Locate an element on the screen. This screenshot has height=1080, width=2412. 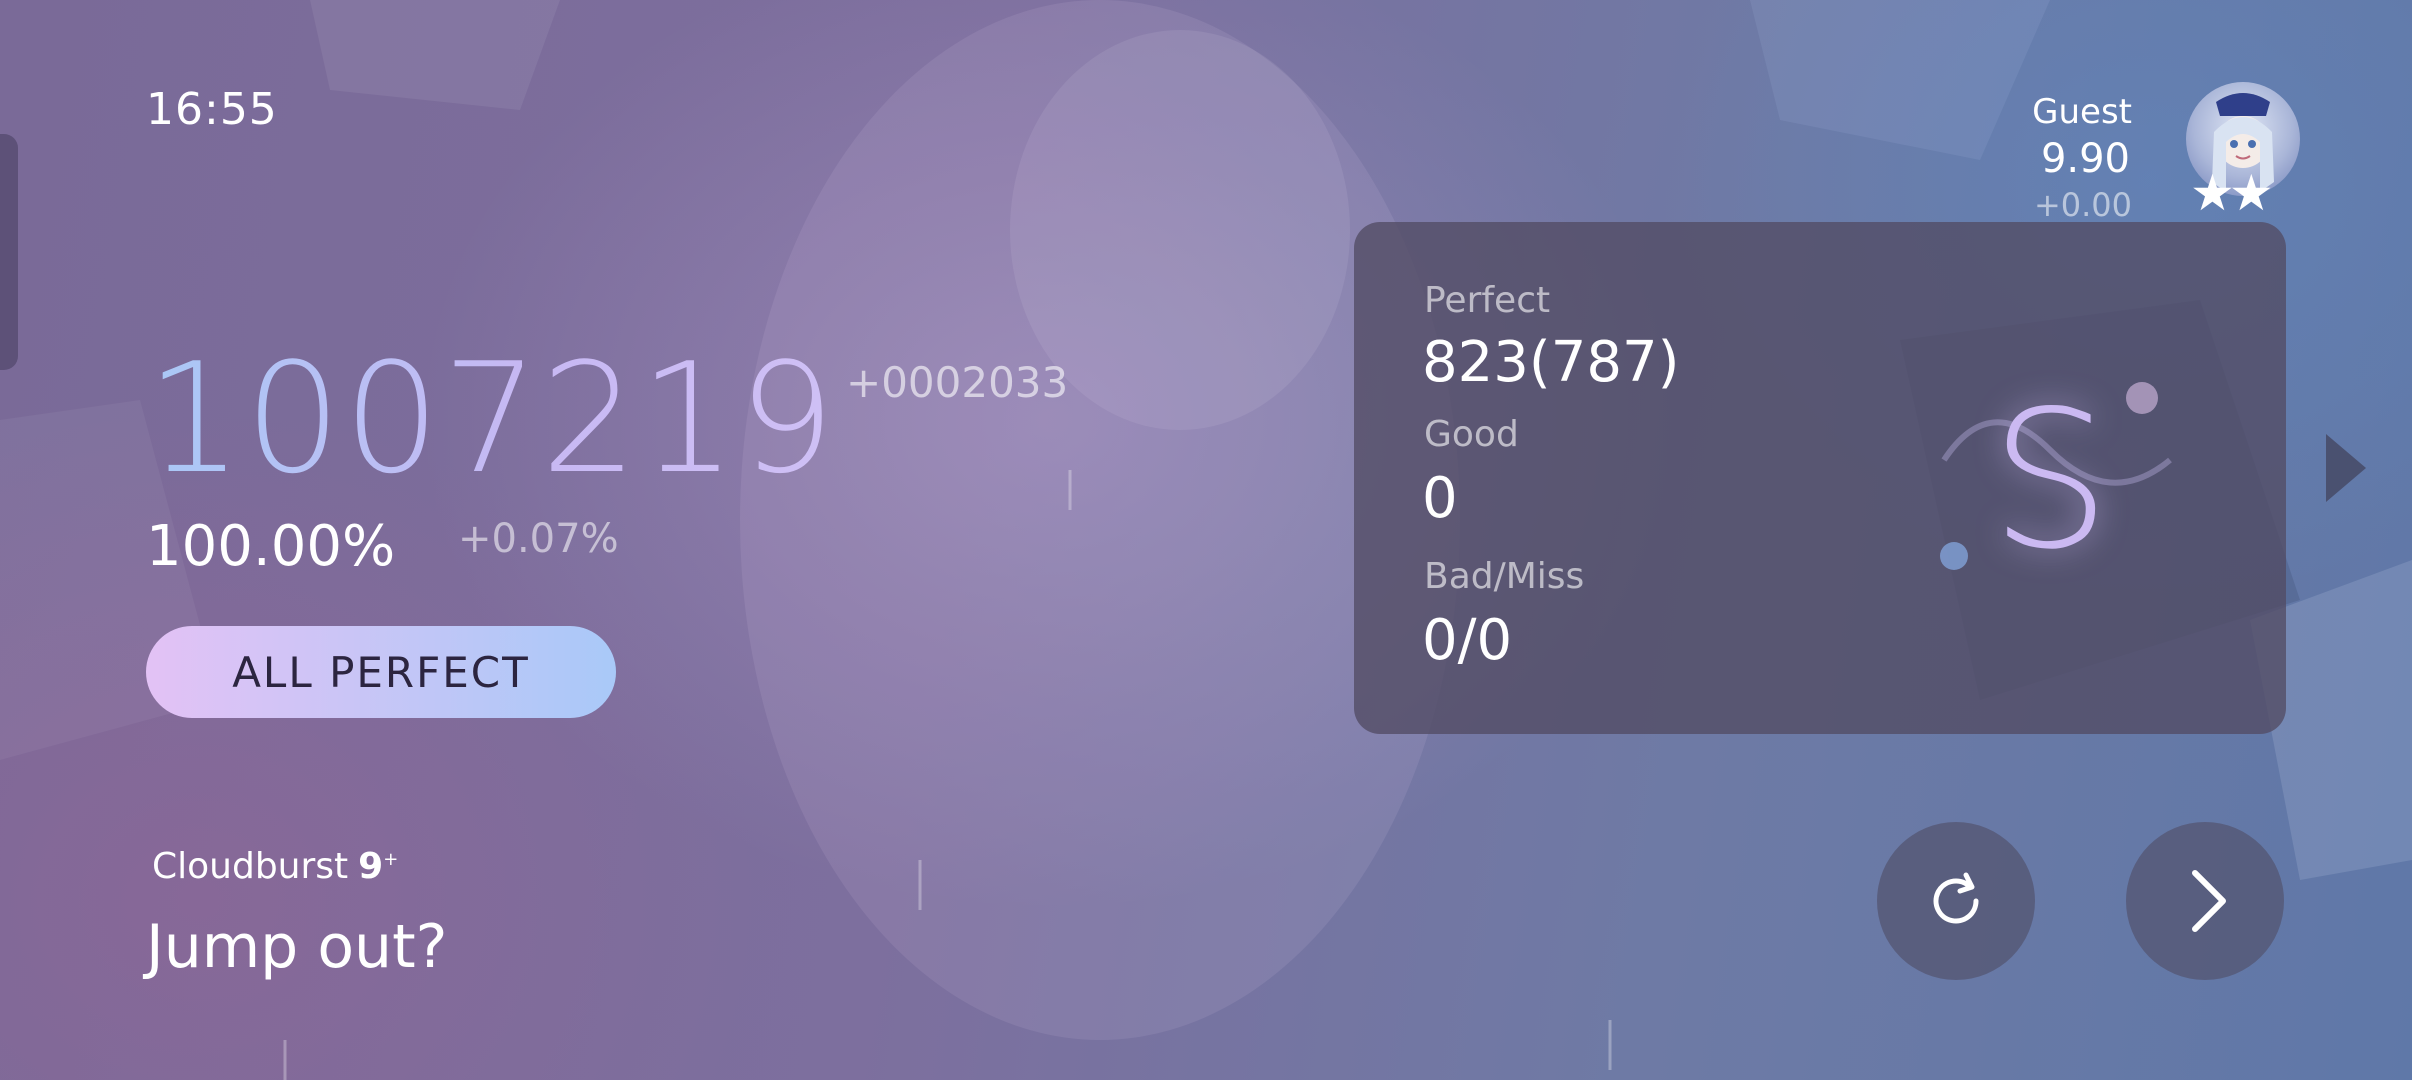
jump-out-prompt: Jump out? is located at coordinates (296, 947).